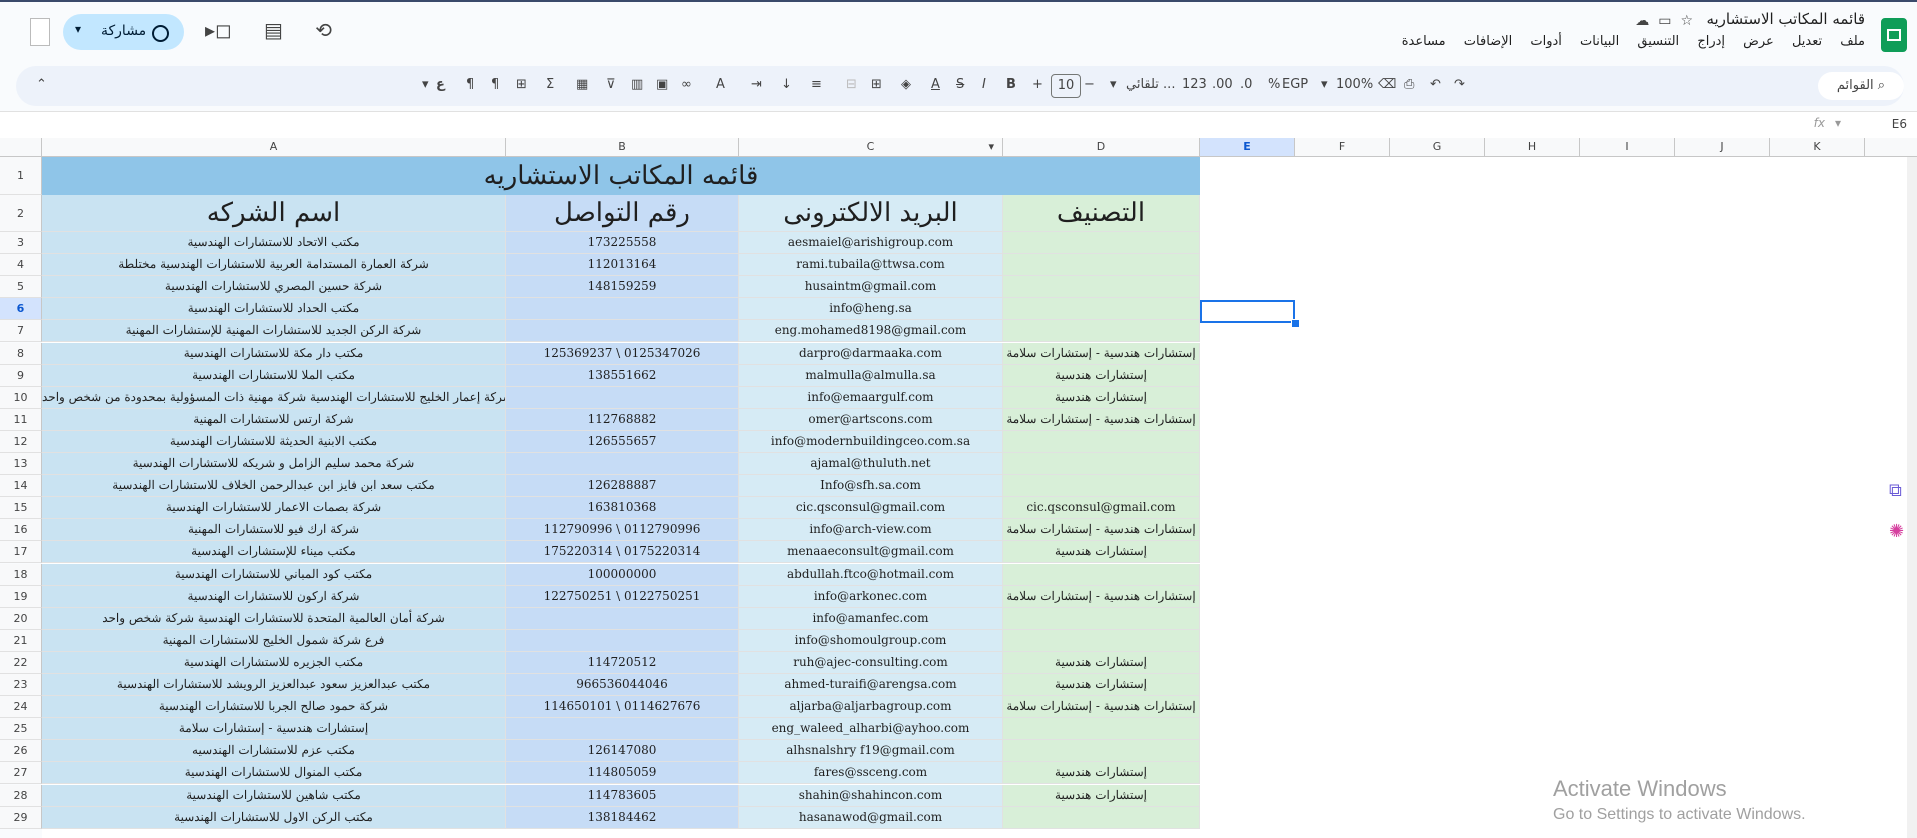  What do you see at coordinates (21, 486) in the screenshot?
I see `row-header: 14` at bounding box center [21, 486].